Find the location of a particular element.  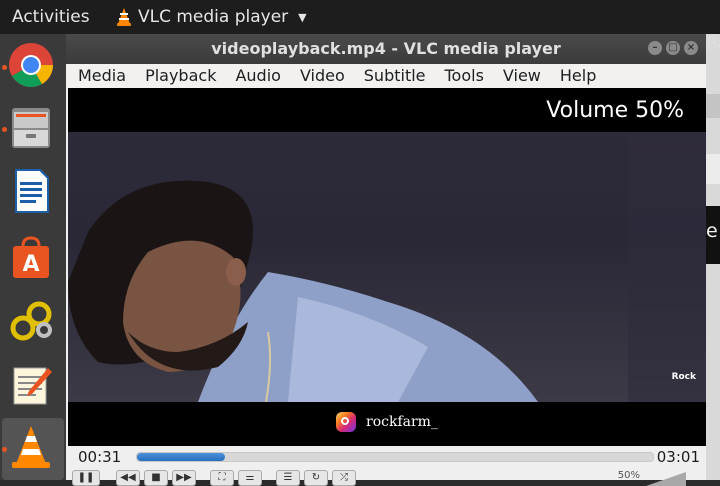

dock-vlc is located at coordinates (33, 449).